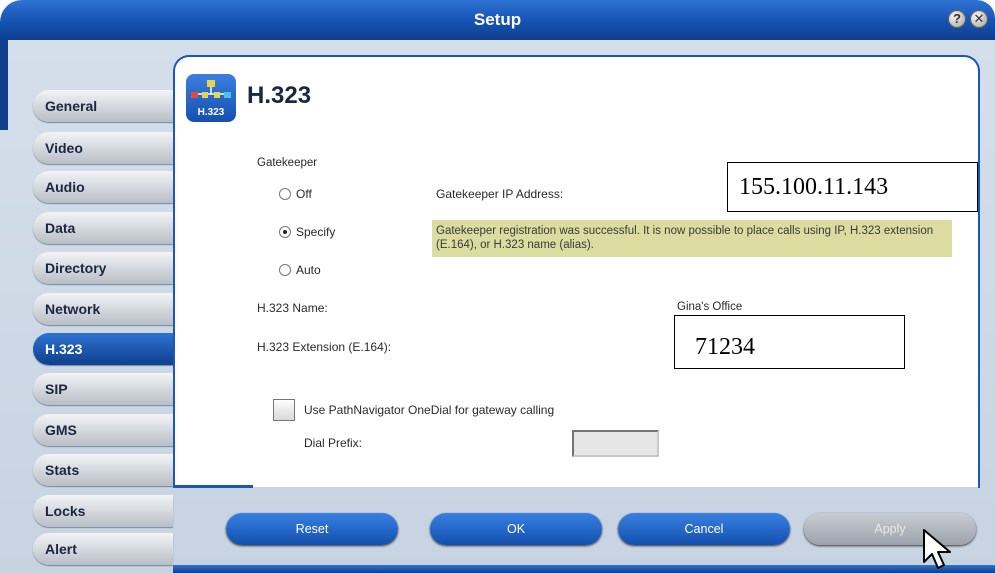 This screenshot has height=573, width=995. I want to click on network-h323-icon: H.323, so click(211, 98).